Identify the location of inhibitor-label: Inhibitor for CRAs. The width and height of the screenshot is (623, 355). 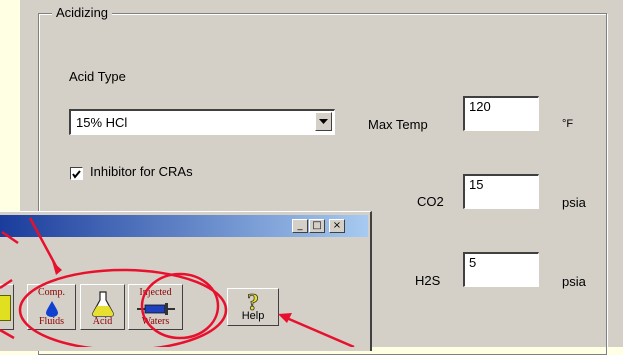
(141, 171).